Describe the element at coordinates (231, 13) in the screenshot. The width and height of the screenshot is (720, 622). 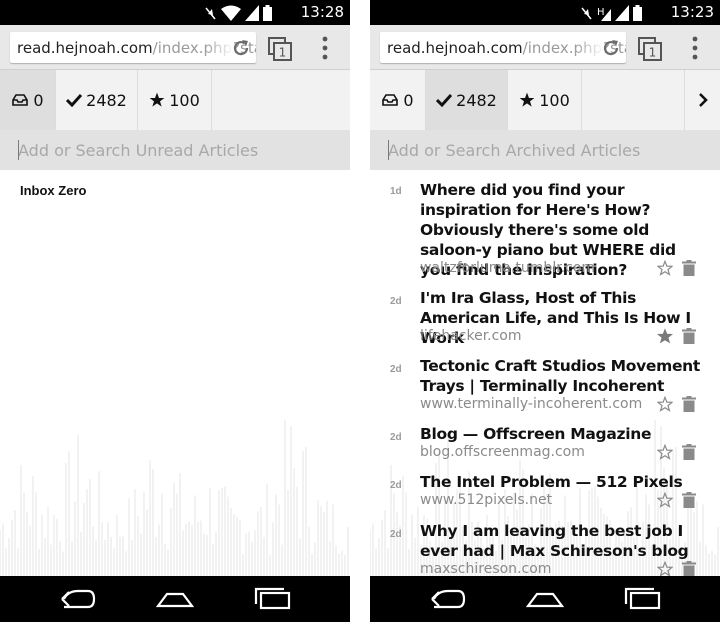
I see `wifi-icon` at that location.